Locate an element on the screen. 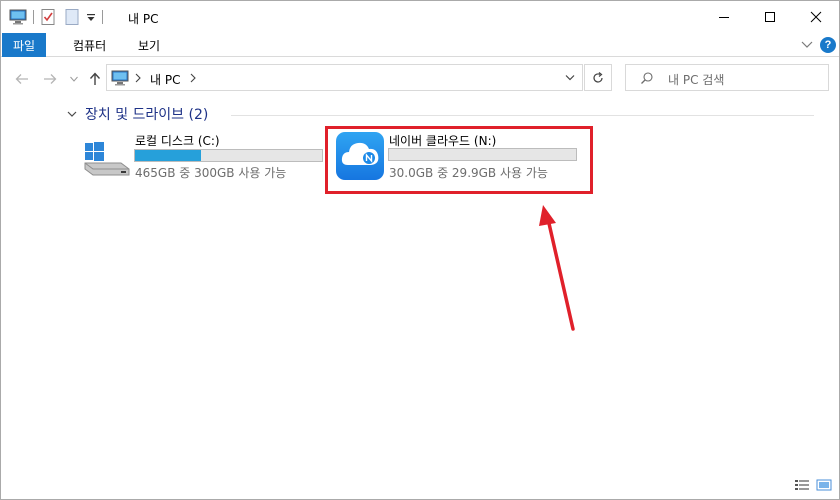 The width and height of the screenshot is (840, 500). annotation-arrow is located at coordinates (557, 268).